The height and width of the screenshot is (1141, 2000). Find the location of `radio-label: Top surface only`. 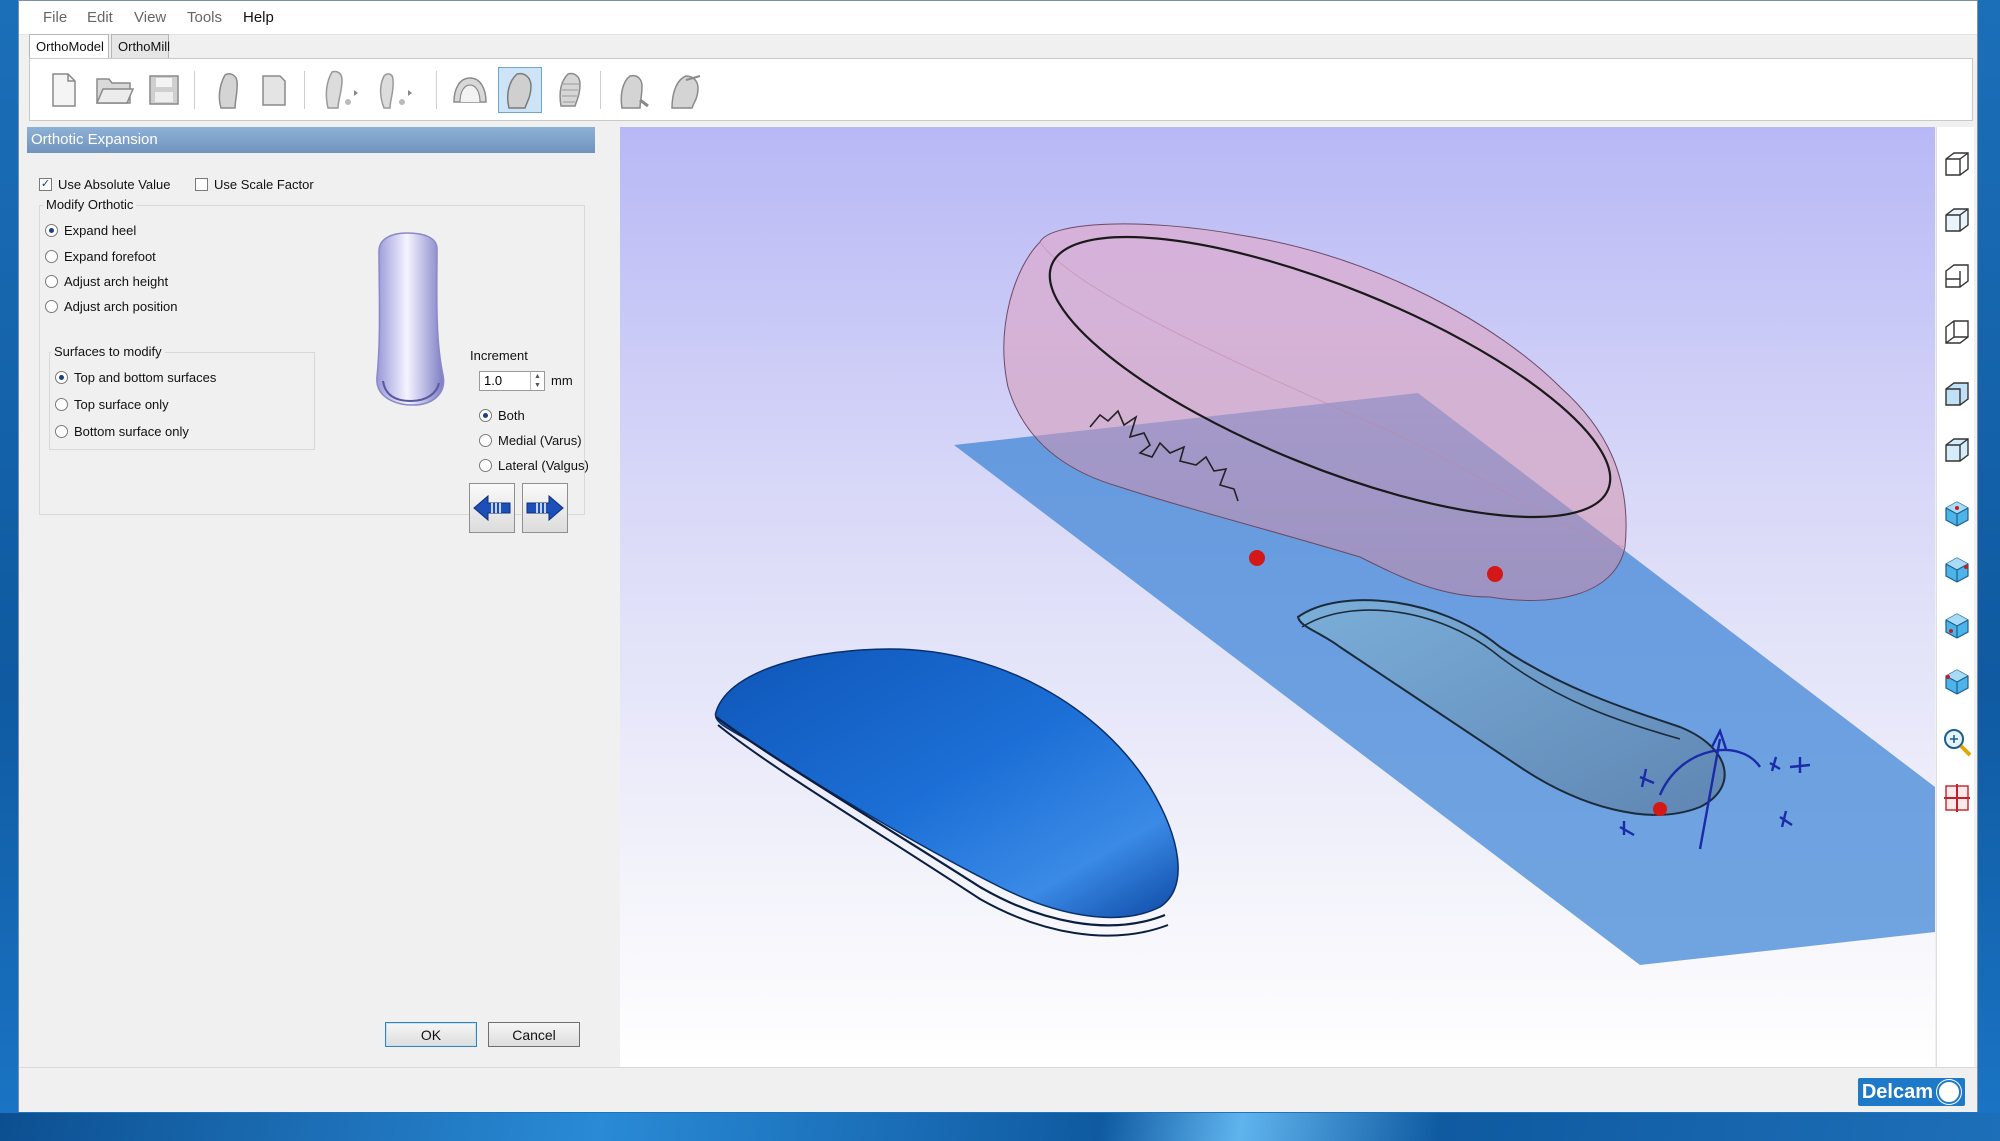

radio-label: Top surface only is located at coordinates (121, 404).